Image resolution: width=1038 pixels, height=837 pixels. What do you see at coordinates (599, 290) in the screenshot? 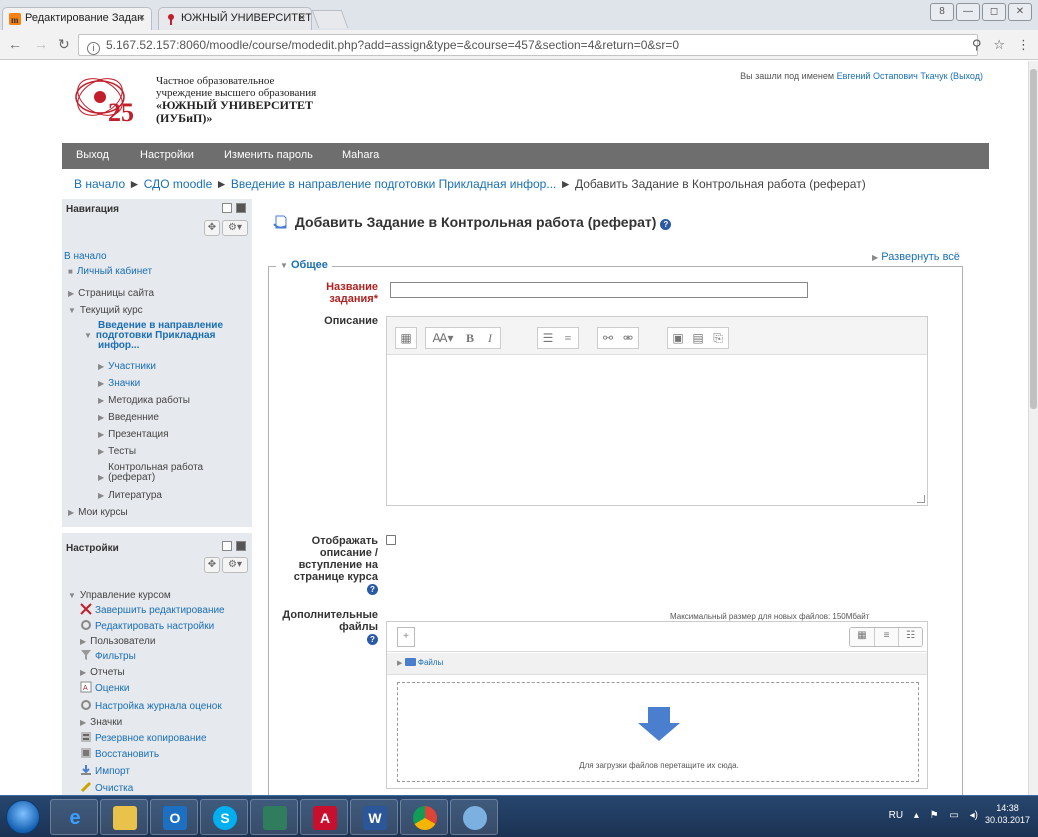
I see `assignment-name-input` at bounding box center [599, 290].